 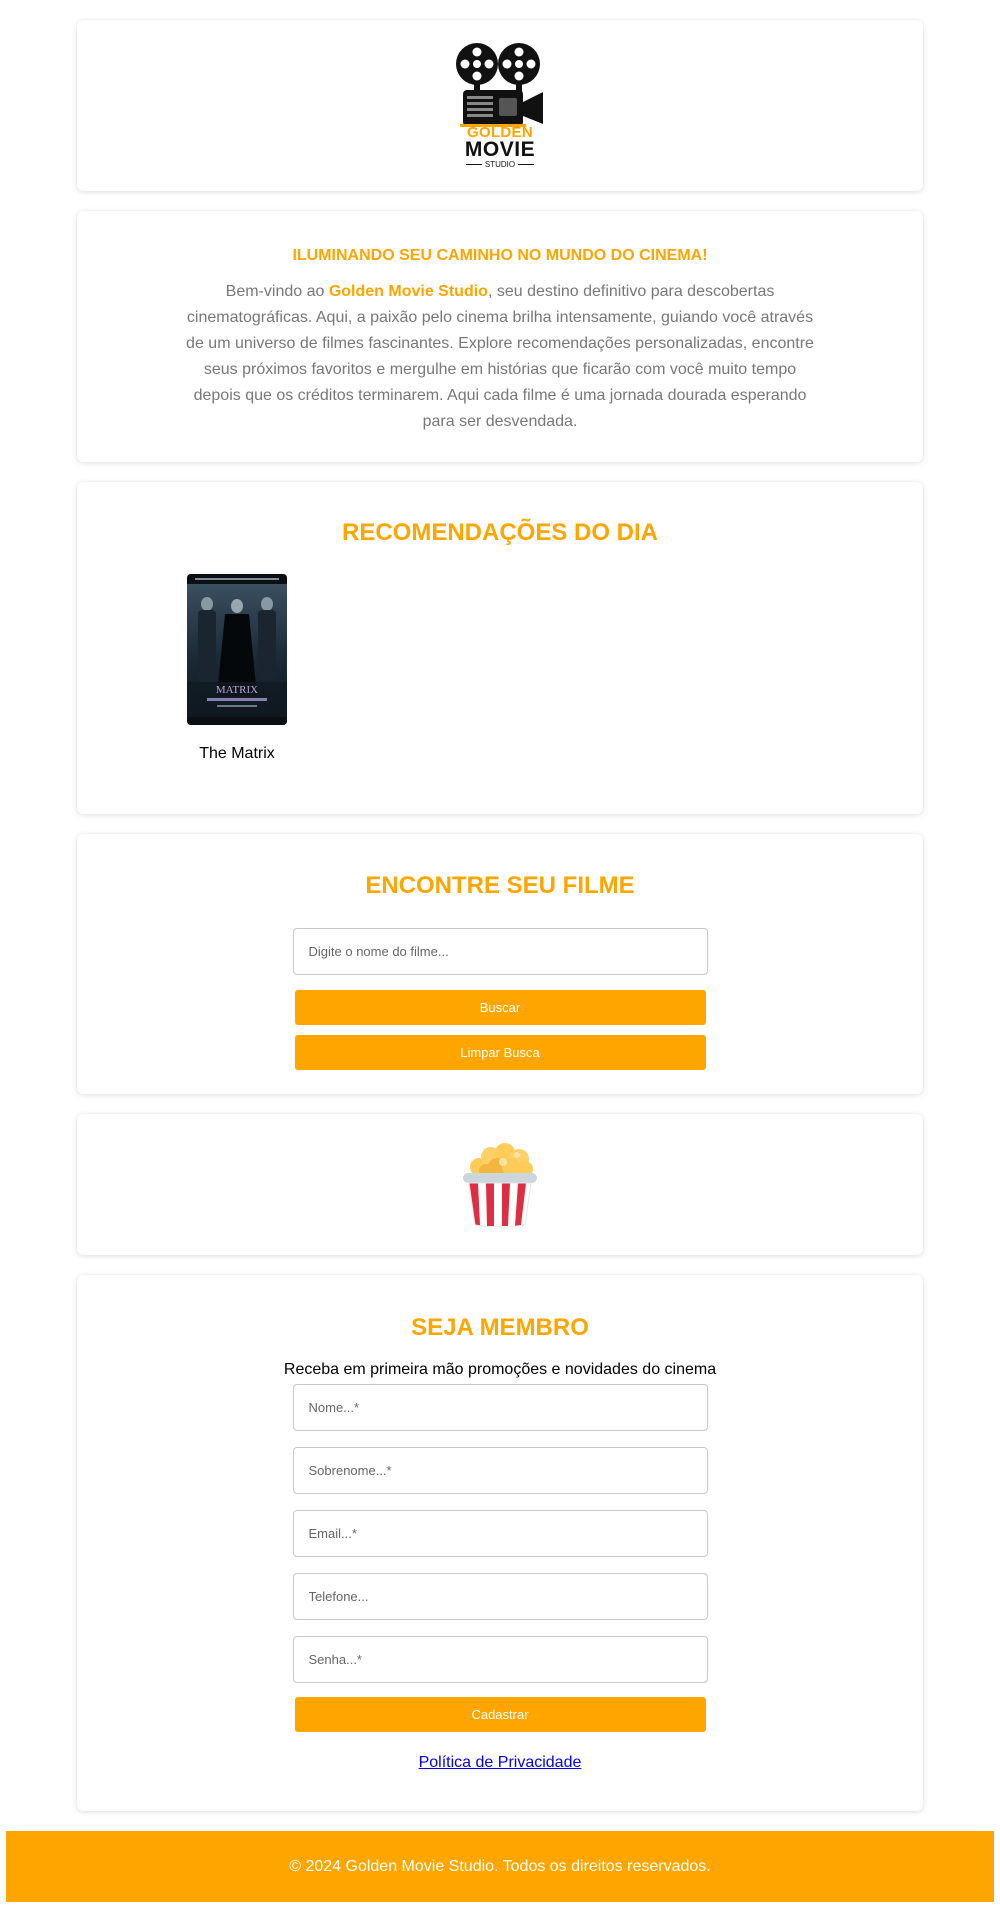 What do you see at coordinates (500, 1470) in the screenshot?
I see `last-name-field` at bounding box center [500, 1470].